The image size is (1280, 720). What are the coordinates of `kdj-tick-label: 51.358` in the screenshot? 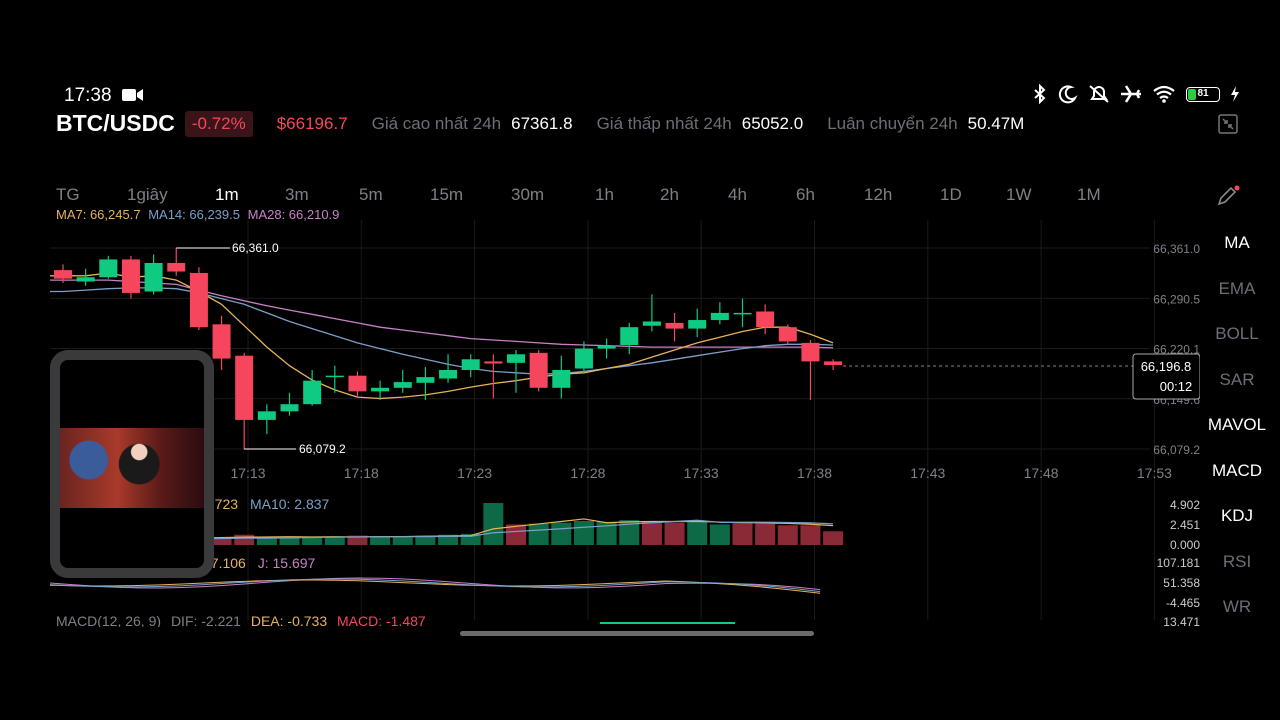 It's located at (1181, 583).